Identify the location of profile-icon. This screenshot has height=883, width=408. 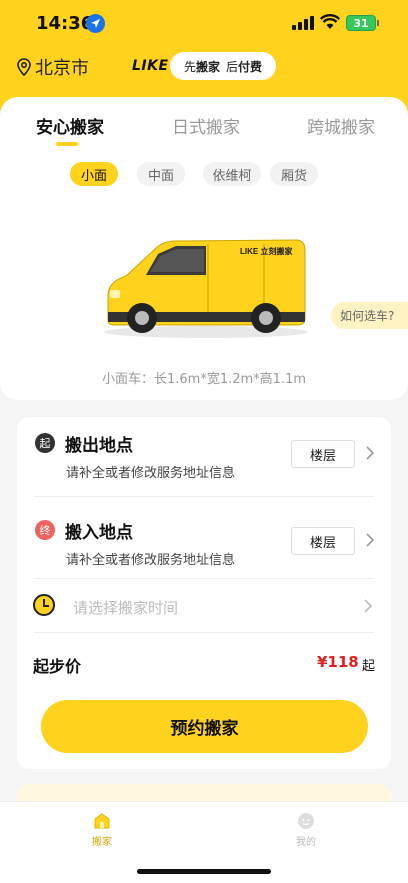
(306, 821).